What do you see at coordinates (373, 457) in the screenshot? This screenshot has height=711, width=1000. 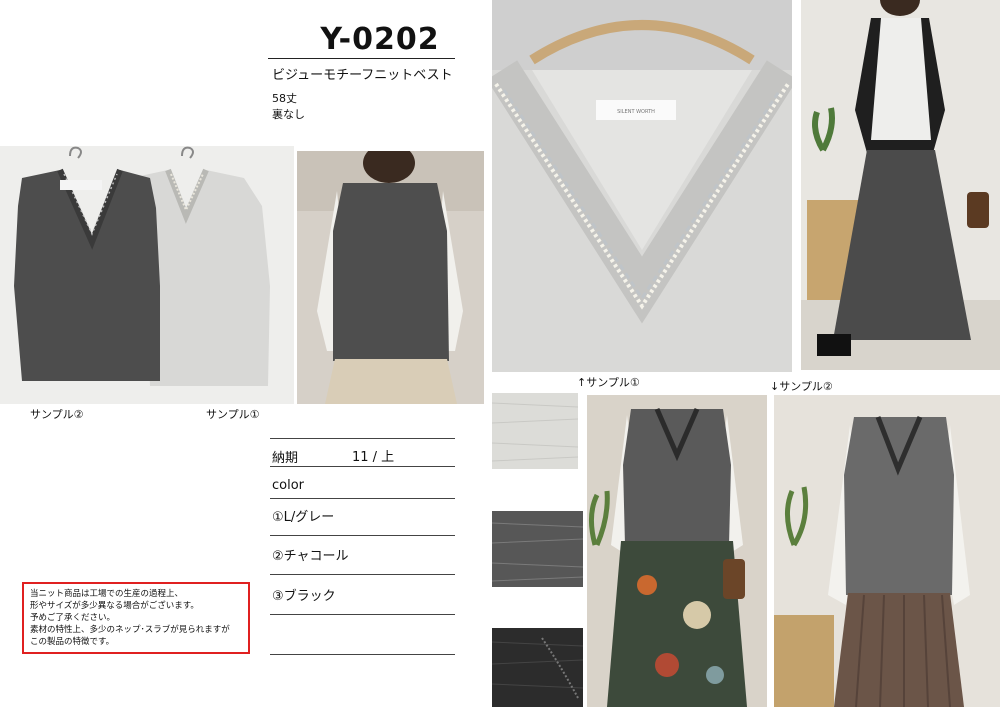 I see `delivery-value: 11 / 上` at bounding box center [373, 457].